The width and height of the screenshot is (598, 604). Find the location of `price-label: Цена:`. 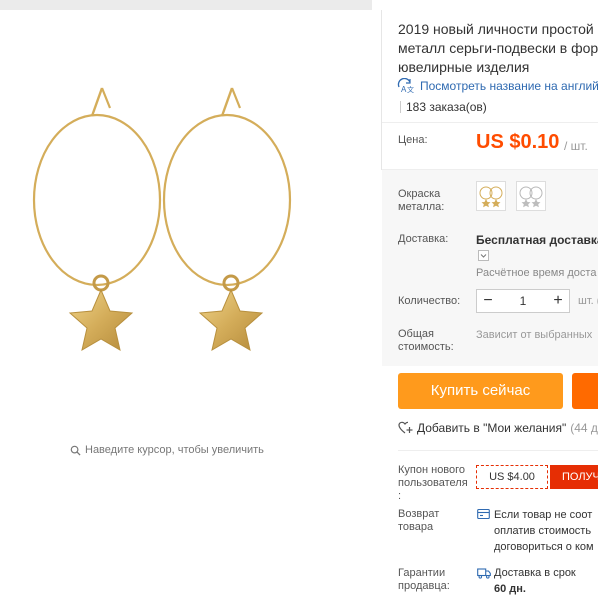

price-label: Цена: is located at coordinates (413, 140).